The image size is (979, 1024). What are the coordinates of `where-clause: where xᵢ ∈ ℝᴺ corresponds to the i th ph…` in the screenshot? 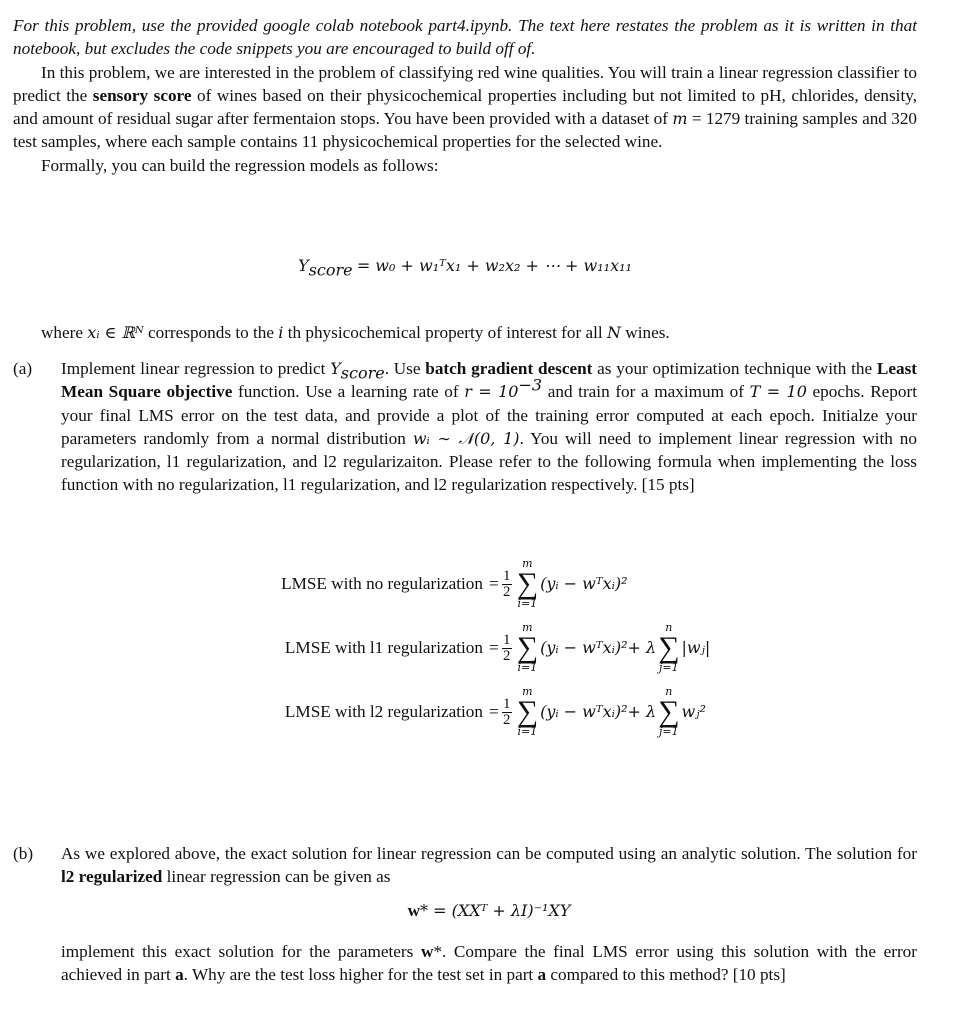 It's located at (355, 332).